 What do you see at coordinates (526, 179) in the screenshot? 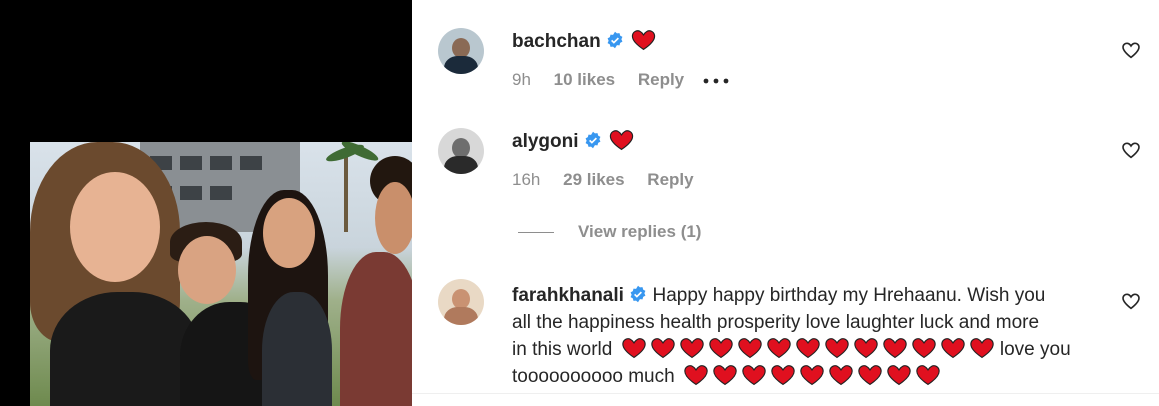
I see `comment-time: 16h` at bounding box center [526, 179].